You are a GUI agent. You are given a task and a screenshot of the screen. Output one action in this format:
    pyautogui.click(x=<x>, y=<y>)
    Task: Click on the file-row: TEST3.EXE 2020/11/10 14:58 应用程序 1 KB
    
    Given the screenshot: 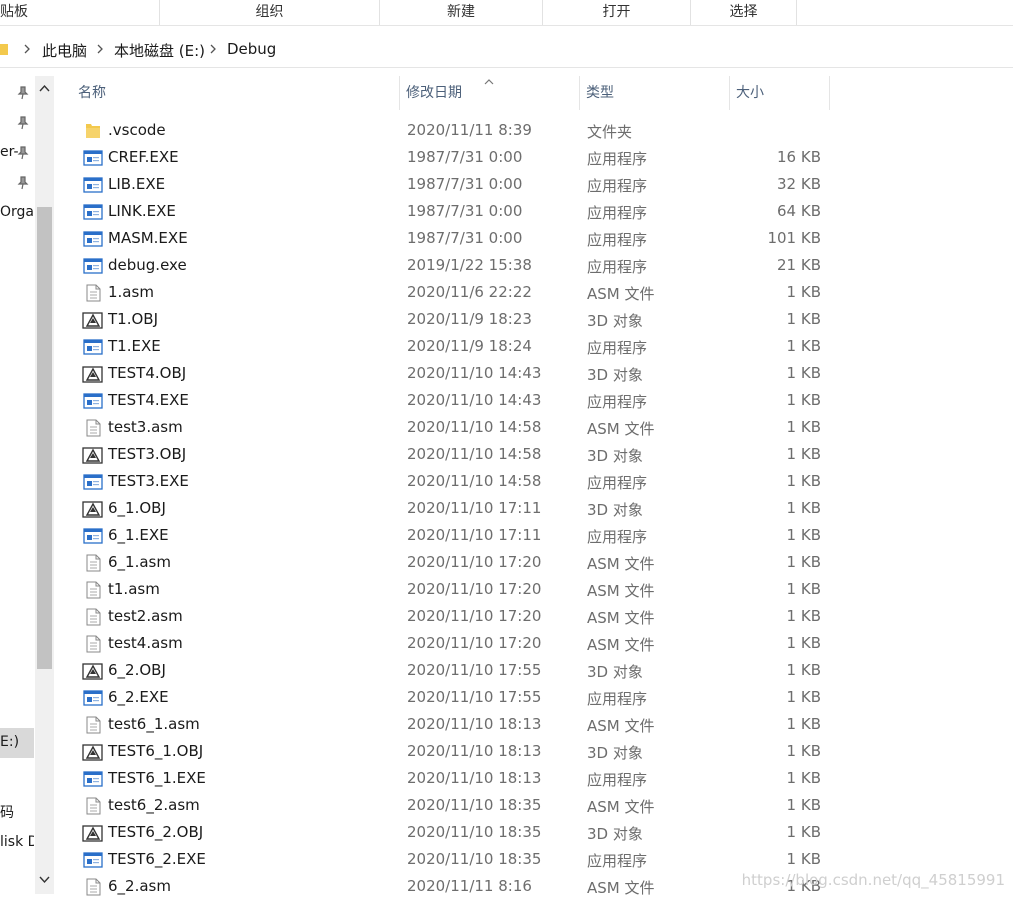 What is the action you would take?
    pyautogui.click(x=474, y=481)
    